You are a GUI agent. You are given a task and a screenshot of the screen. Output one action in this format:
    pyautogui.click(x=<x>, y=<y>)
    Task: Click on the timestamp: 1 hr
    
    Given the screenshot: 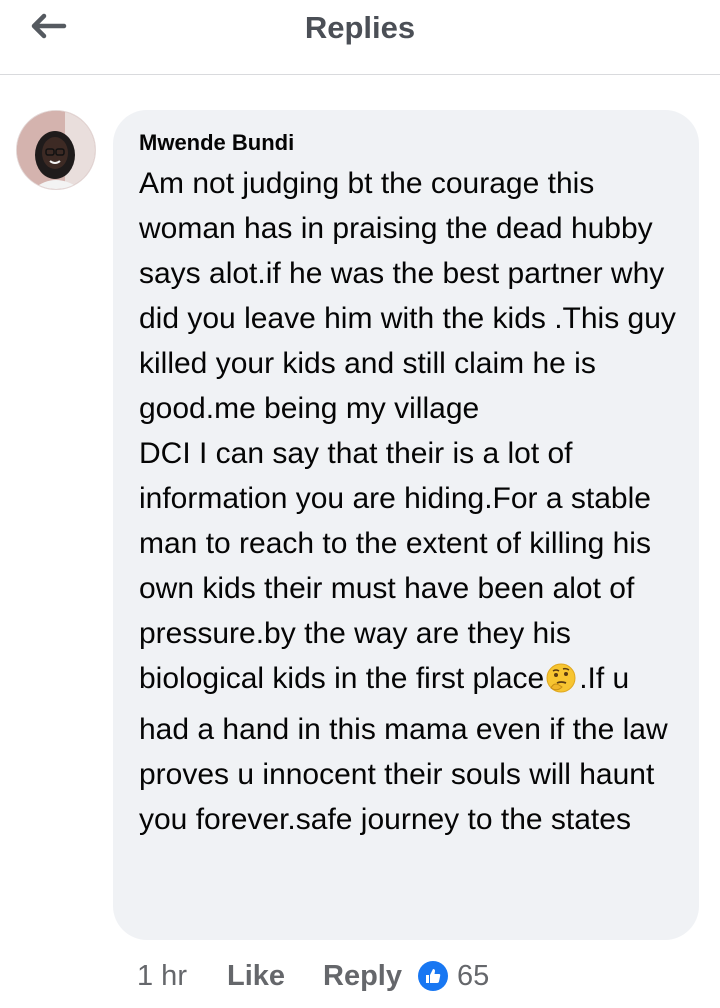 What is the action you would take?
    pyautogui.click(x=162, y=976)
    